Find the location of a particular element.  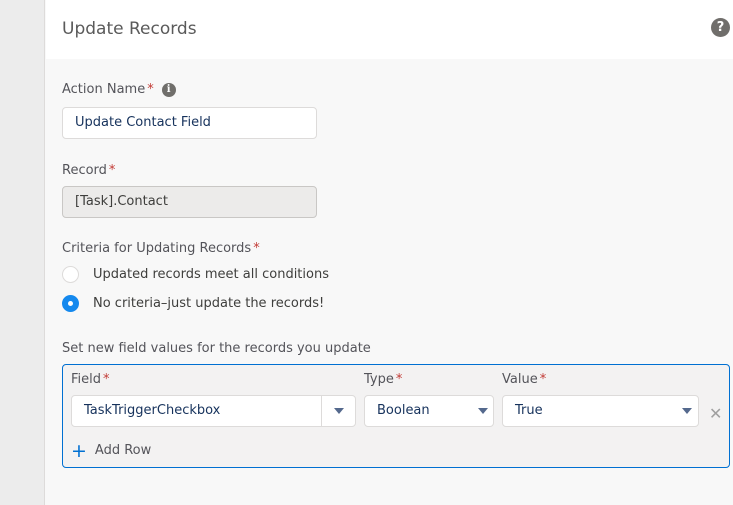

field-value: TaskTriggerCheckbox is located at coordinates (152, 410).